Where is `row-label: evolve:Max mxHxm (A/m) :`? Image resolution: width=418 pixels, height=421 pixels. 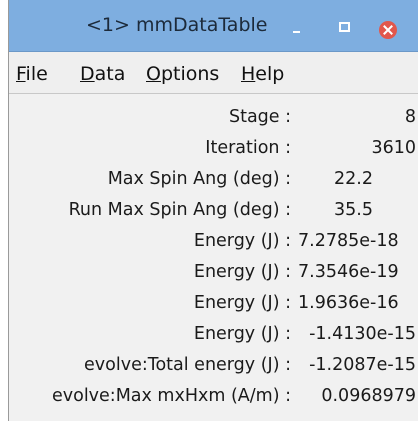 row-label: evolve:Max mxHxm (A/m) : is located at coordinates (171, 396).